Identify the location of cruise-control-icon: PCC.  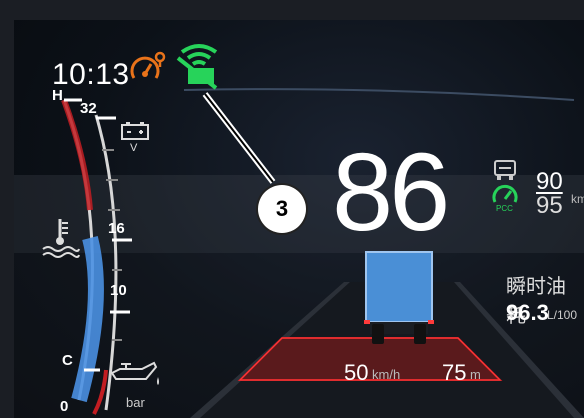
(505, 198).